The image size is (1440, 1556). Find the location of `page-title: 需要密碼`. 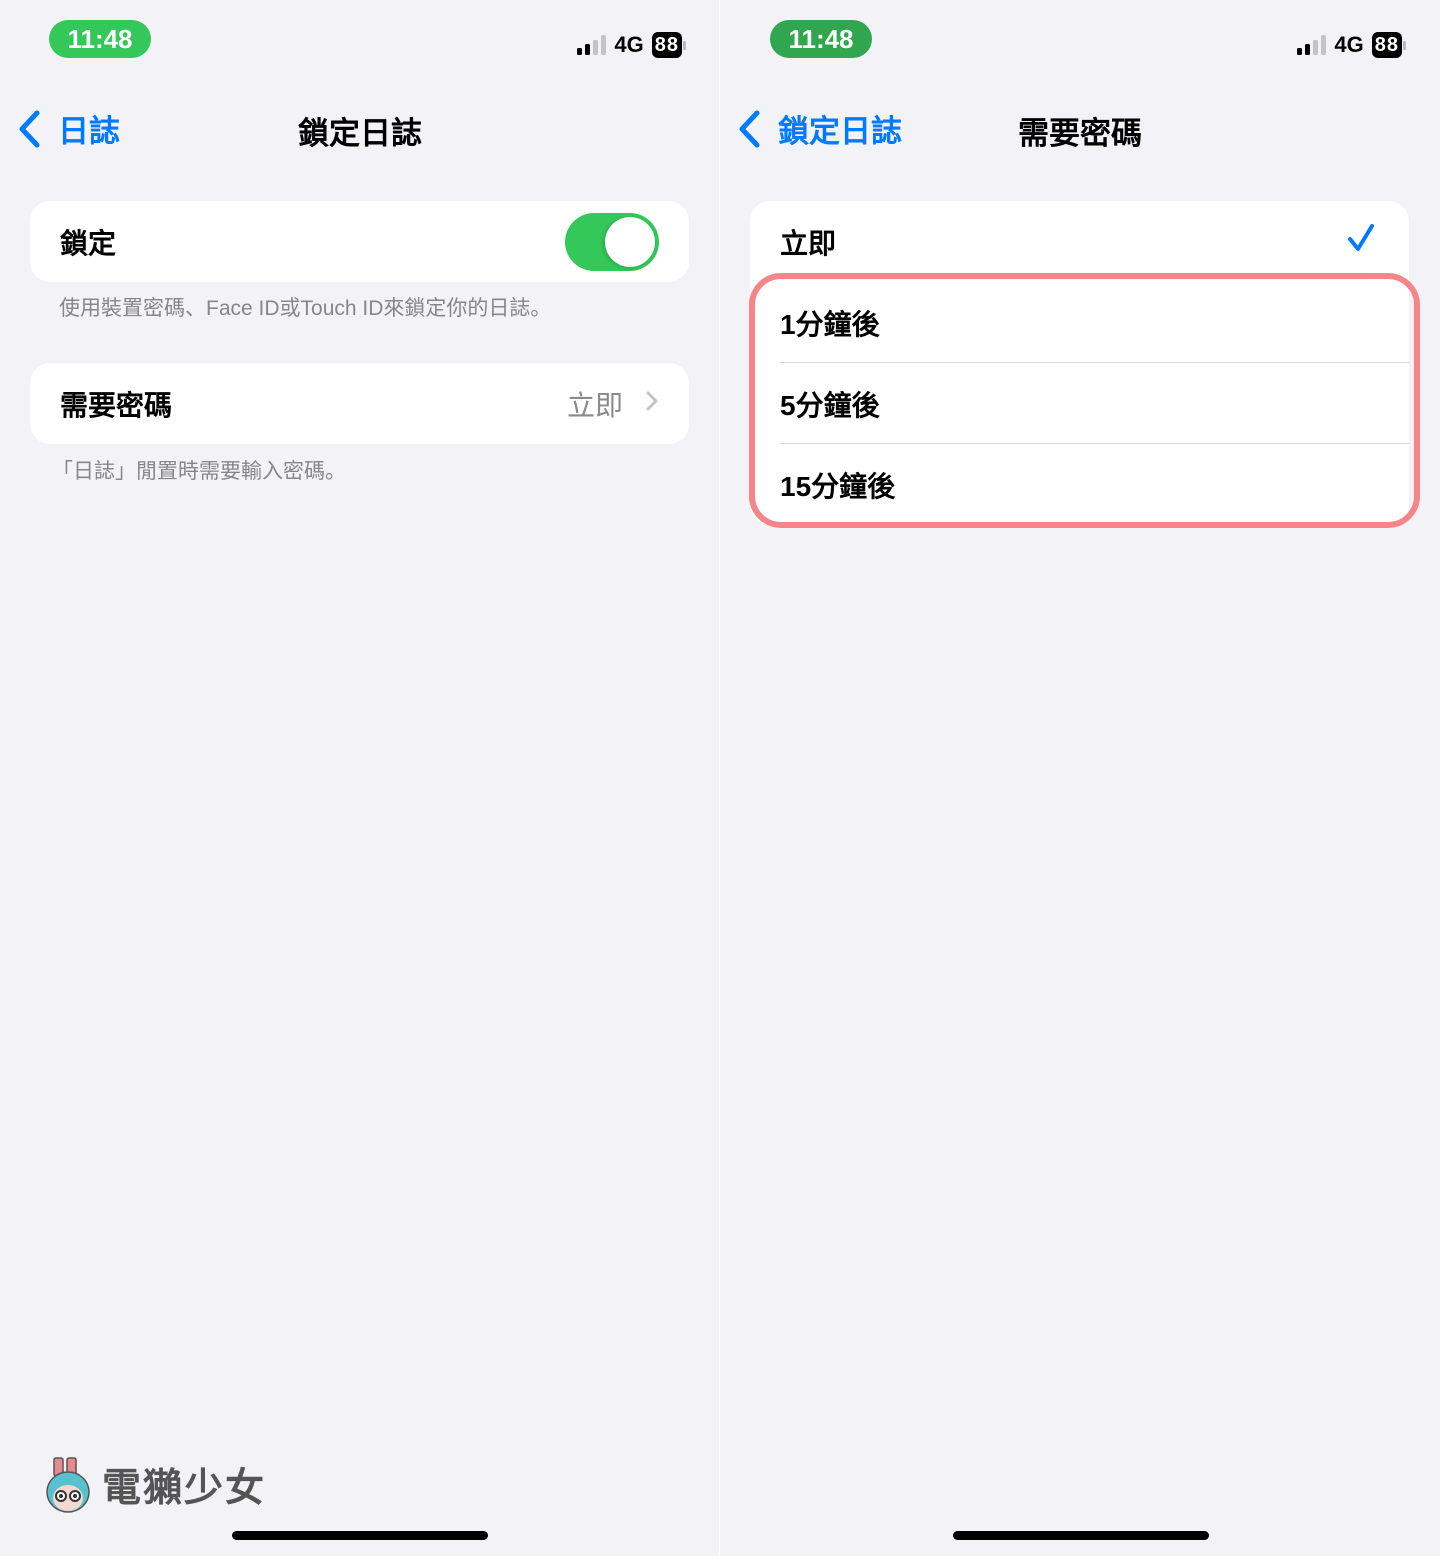

page-title: 需要密碼 is located at coordinates (1080, 133).